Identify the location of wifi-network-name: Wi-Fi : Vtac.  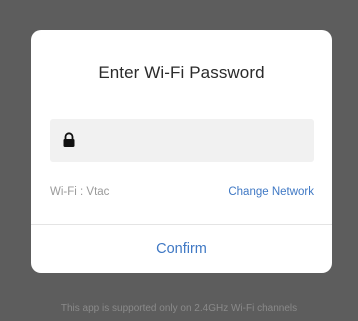
(80, 192).